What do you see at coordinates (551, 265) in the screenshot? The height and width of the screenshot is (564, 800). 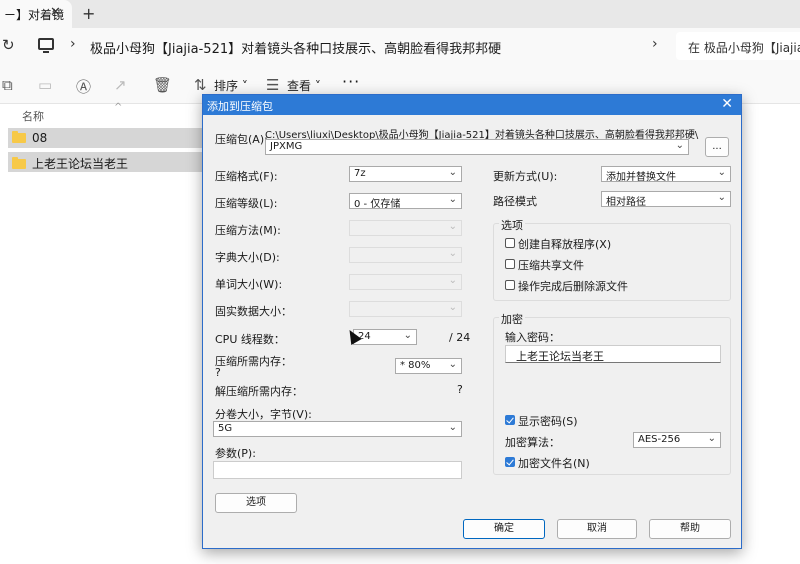 I see `shared-label: 压缩共享文件` at bounding box center [551, 265].